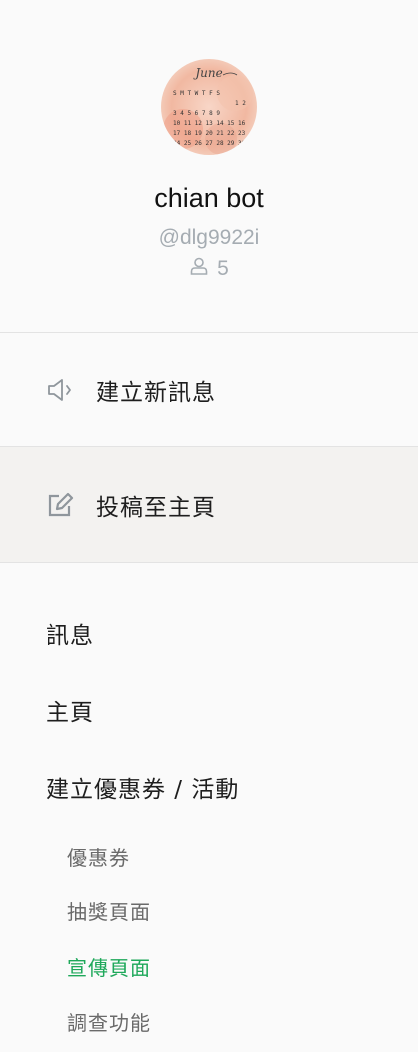 This screenshot has height=1052, width=418. Describe the element at coordinates (156, 507) in the screenshot. I see `post-to-home-label: 投稿至主頁` at that location.